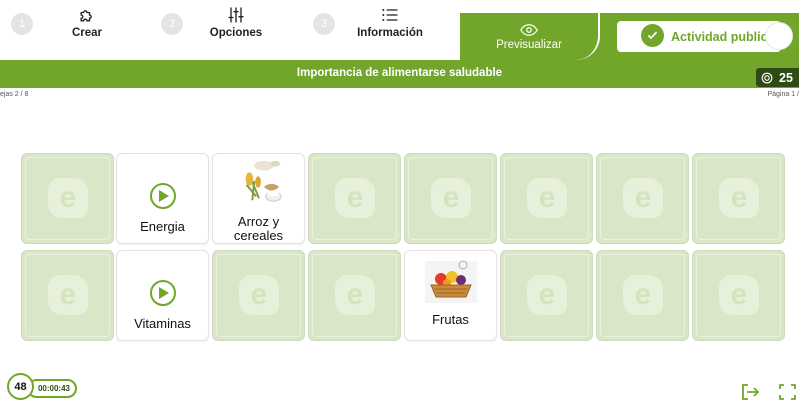 The image size is (799, 404). What do you see at coordinates (162, 323) in the screenshot?
I see `card-label: Vitaminas` at bounding box center [162, 323].